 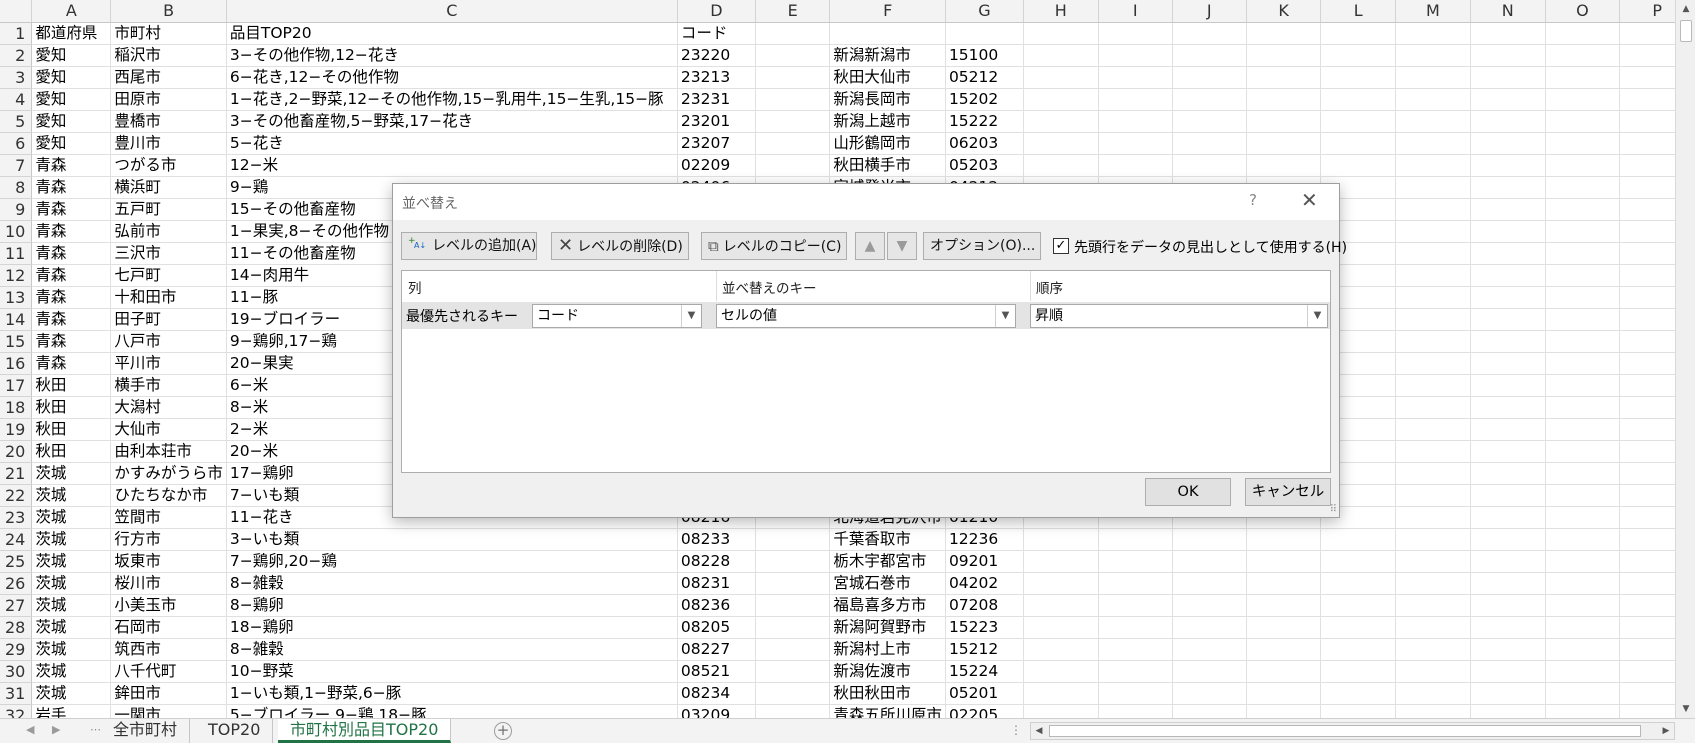 I want to click on grid-cell: 豊橋市, so click(x=168, y=121).